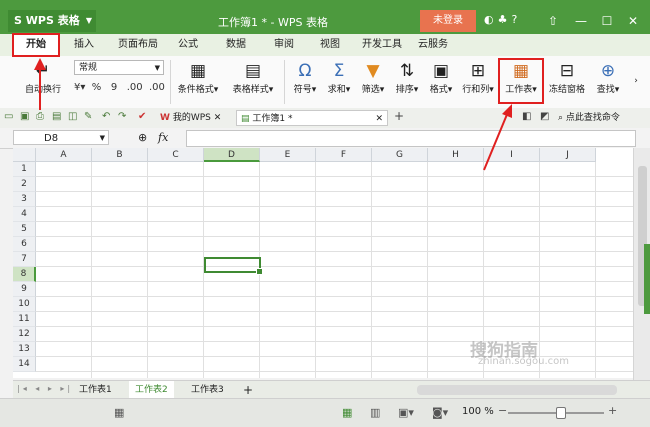  Describe the element at coordinates (496, 141) in the screenshot. I see `arrow-line-right` at that location.